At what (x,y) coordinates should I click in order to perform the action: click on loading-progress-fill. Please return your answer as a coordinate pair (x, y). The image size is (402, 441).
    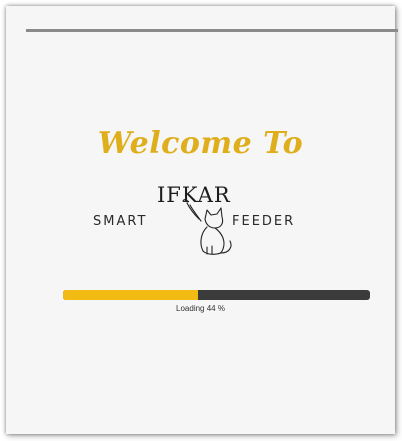
    Looking at the image, I should click on (131, 295).